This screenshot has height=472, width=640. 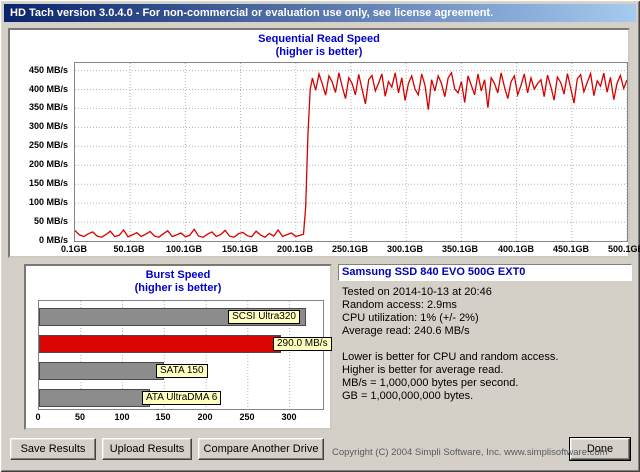 What do you see at coordinates (302, 344) in the screenshot?
I see `burst-bar-label: 290.0 MB/s` at bounding box center [302, 344].